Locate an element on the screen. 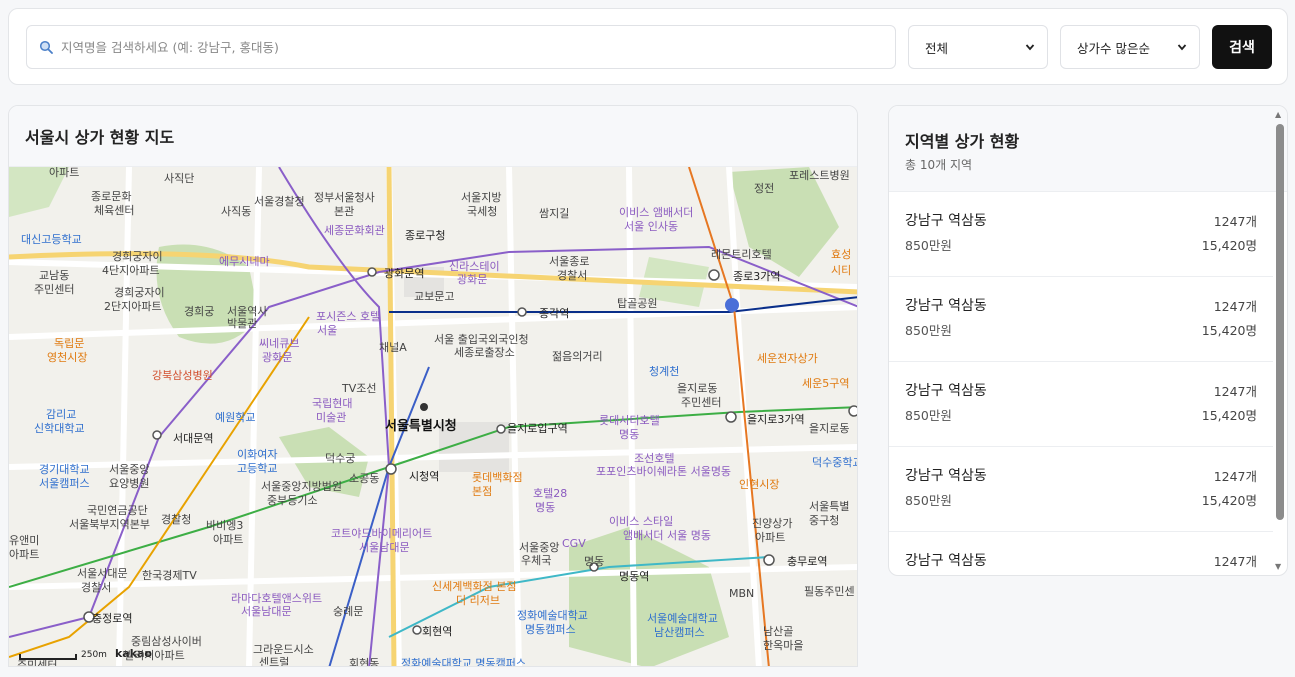 The image size is (1295, 677). map-label: 본관 is located at coordinates (344, 211).